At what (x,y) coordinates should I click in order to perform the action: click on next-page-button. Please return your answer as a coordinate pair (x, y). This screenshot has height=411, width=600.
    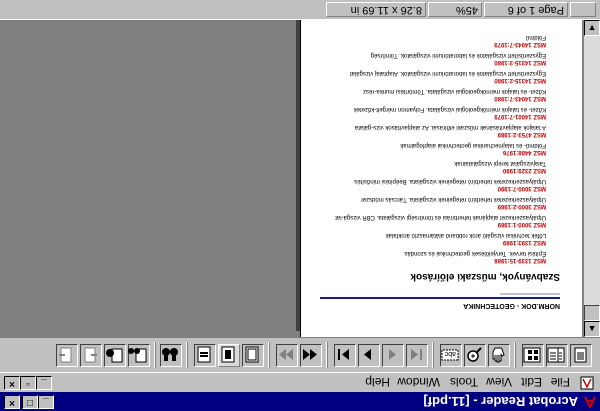
    Looking at the image, I should click on (369, 355).